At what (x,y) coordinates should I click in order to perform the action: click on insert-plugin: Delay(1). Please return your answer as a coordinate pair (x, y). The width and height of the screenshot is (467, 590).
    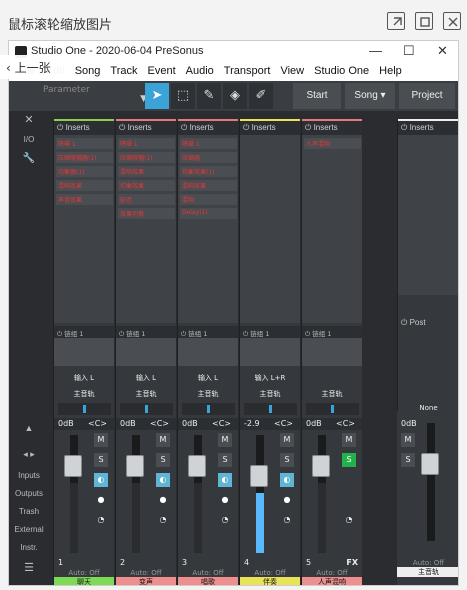
    Looking at the image, I should click on (208, 213).